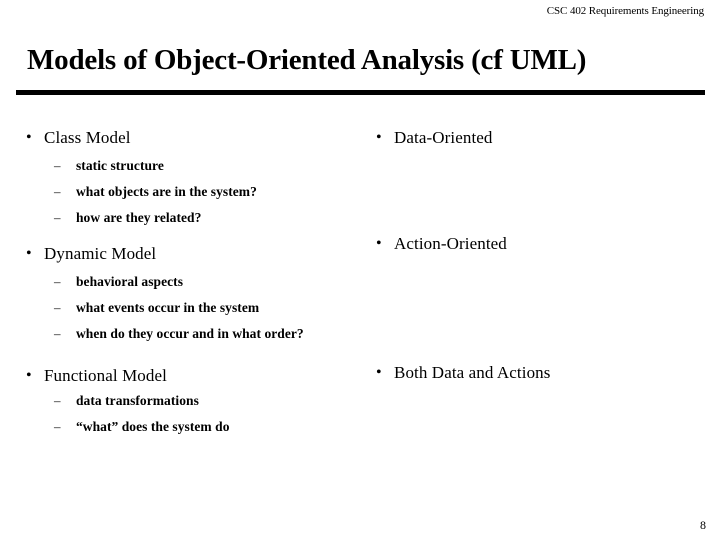 The image size is (720, 540). Describe the element at coordinates (120, 165) in the screenshot. I see `sub-bullet-label: static structure` at that location.